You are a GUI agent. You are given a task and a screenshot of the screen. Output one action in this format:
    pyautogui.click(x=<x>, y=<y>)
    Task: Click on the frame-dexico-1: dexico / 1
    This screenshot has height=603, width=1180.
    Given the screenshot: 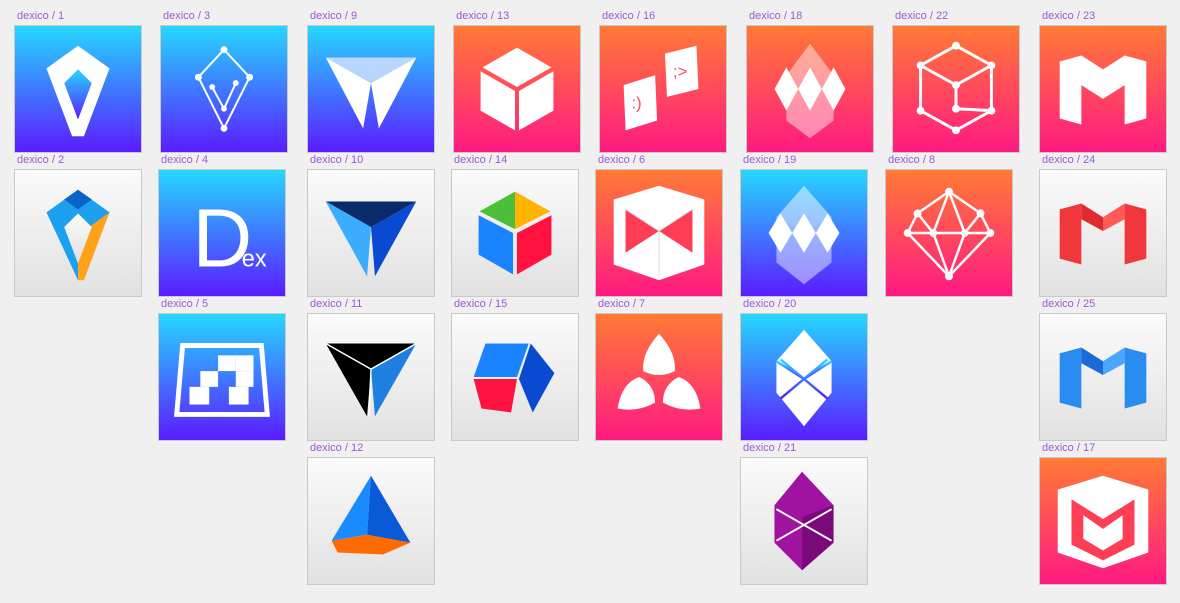 What is the action you would take?
    pyautogui.click(x=78, y=81)
    